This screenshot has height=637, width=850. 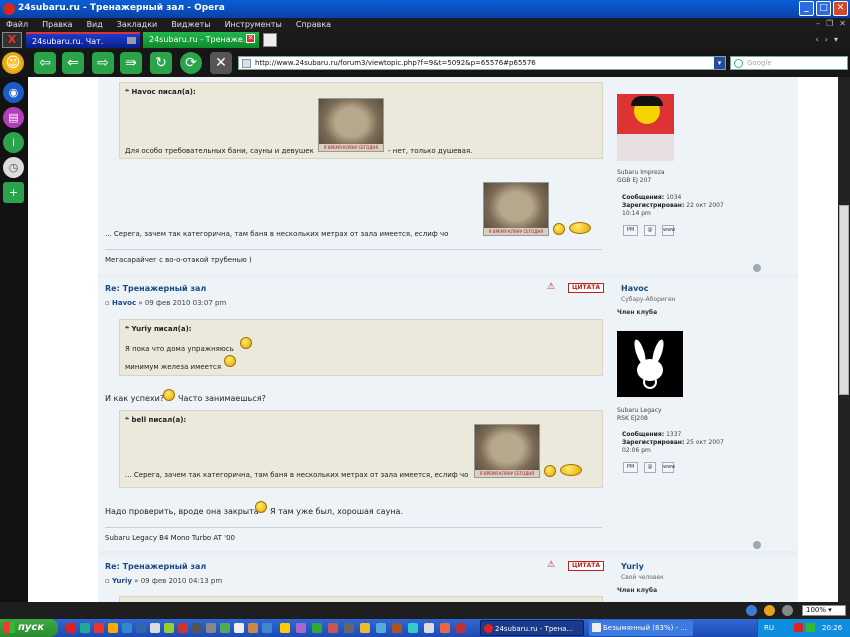 I want to click on smiley-widget-icon: ☺, so click(x=13, y=63).